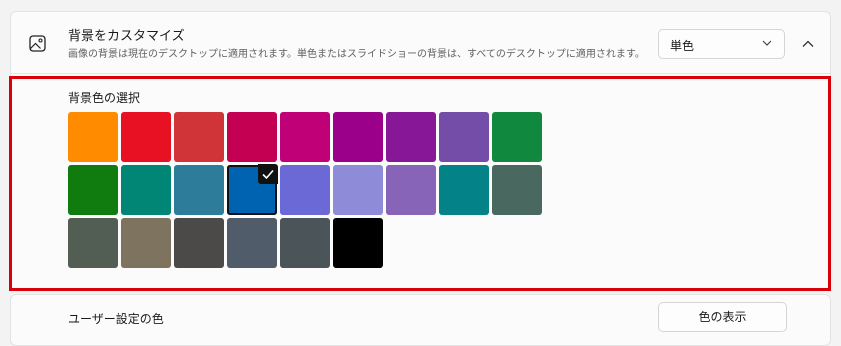 The height and width of the screenshot is (346, 841). I want to click on page-title: 背景をカスタマイズ, so click(126, 36).